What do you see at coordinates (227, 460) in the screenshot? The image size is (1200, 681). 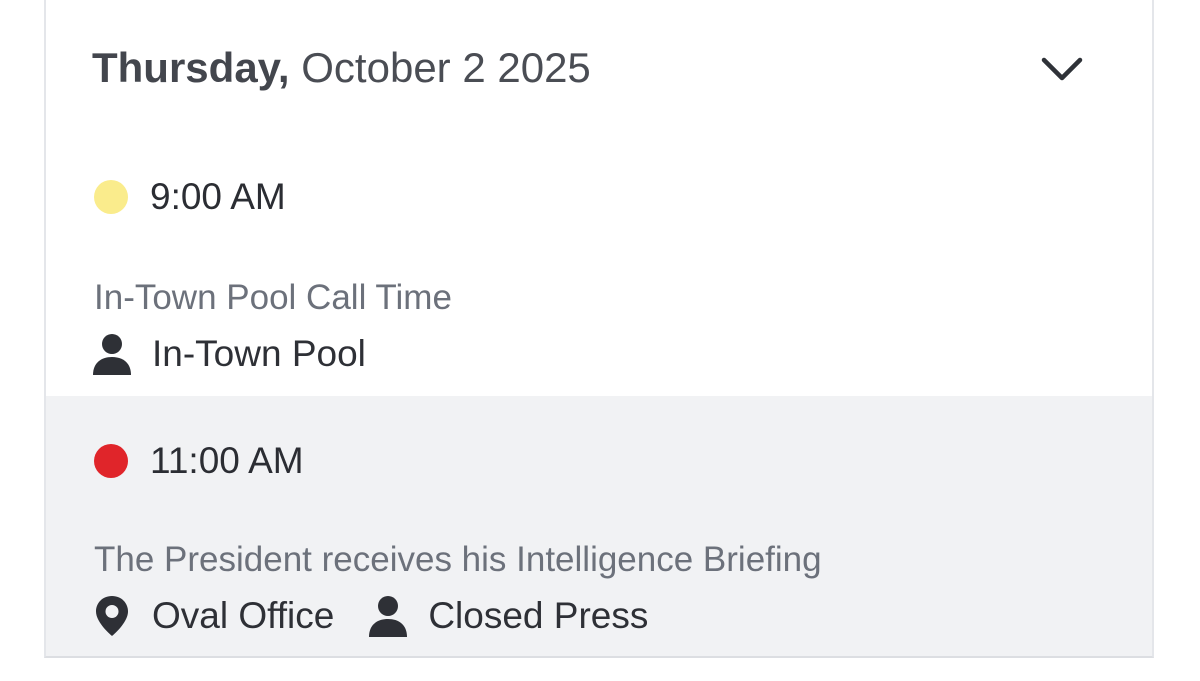 I see `event-time: 11:00 AM` at bounding box center [227, 460].